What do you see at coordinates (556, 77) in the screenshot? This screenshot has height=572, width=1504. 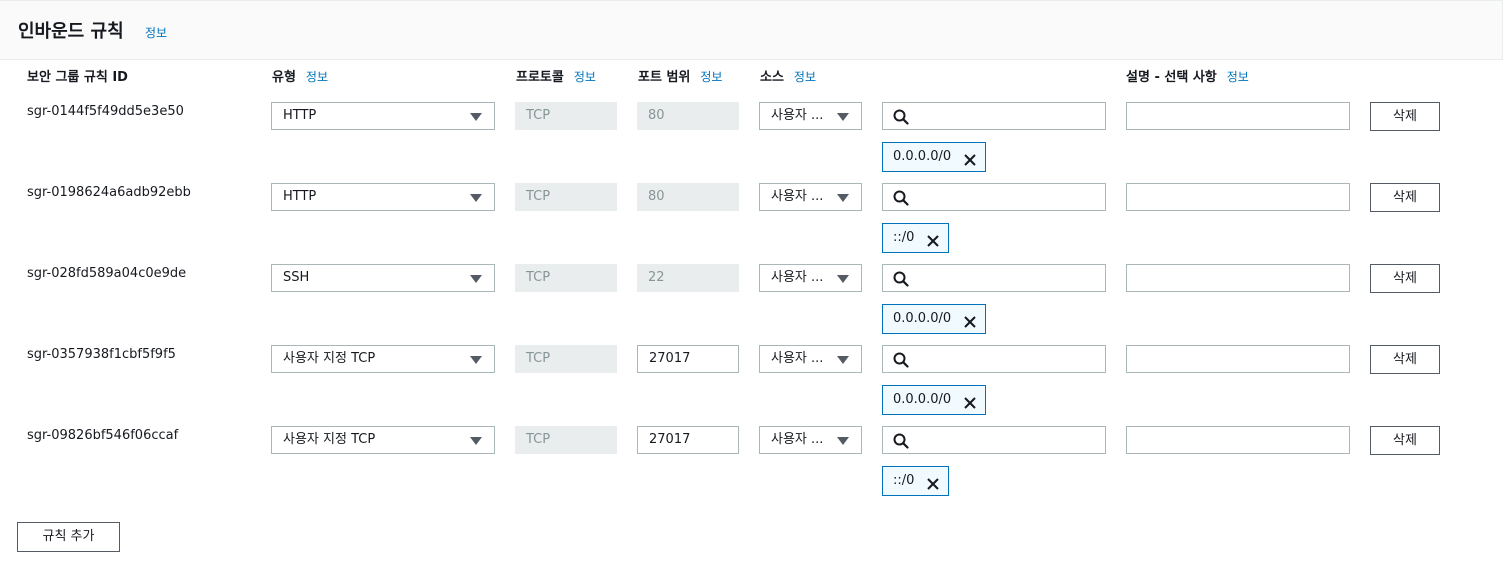 I see `column-header-protocol: 프로토콜 정보` at bounding box center [556, 77].